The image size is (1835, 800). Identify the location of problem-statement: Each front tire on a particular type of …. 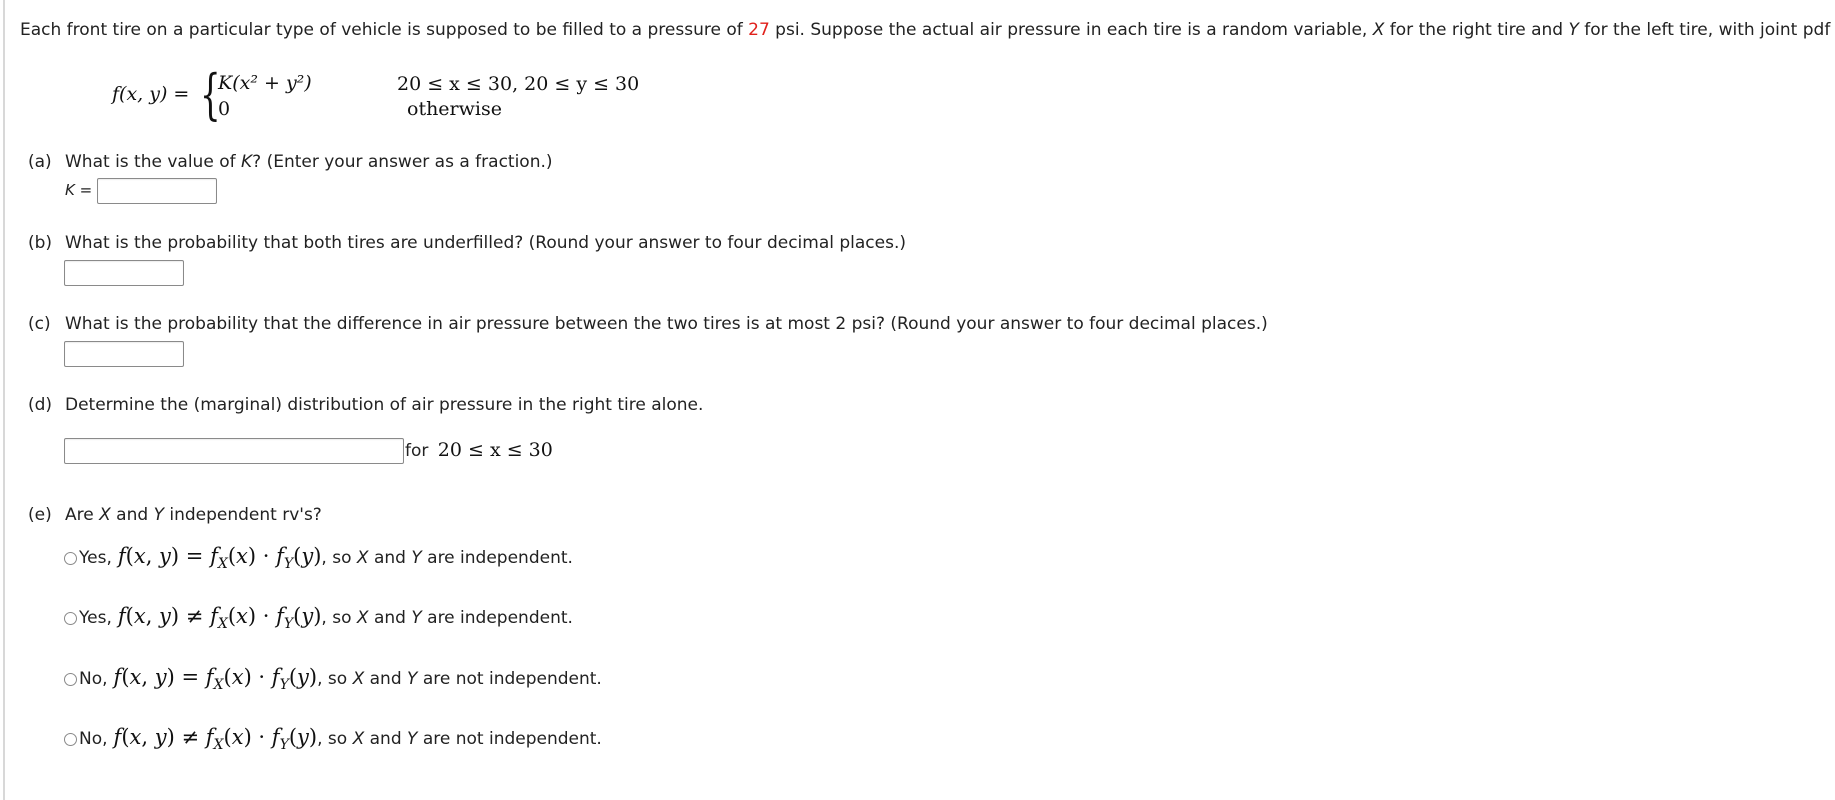
(925, 30).